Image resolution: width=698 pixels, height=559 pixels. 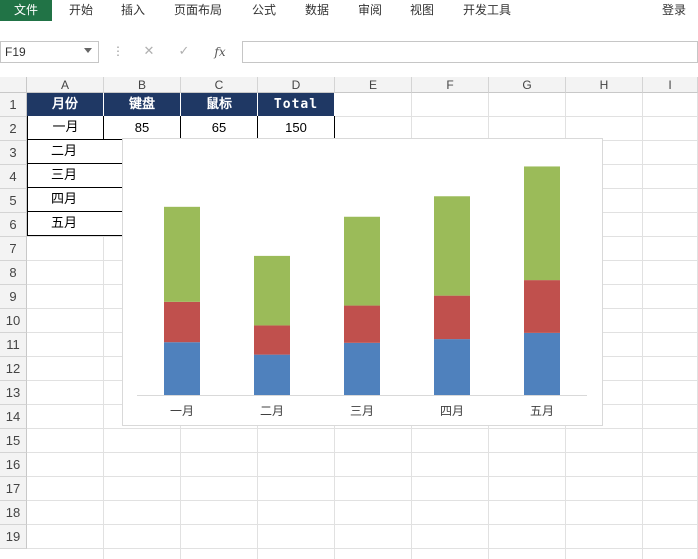 I want to click on formula-bar: F19 ⋮ ✕ ✓ fx, so click(x=349, y=52).